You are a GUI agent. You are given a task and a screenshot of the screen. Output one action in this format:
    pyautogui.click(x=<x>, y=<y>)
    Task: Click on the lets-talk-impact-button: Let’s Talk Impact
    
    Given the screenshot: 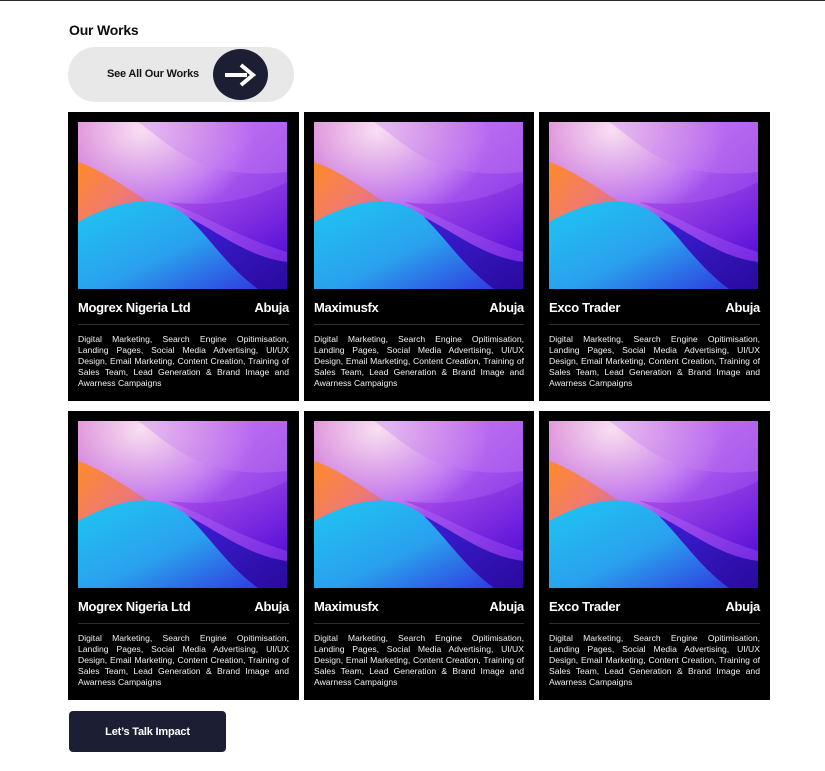 What is the action you would take?
    pyautogui.click(x=147, y=731)
    